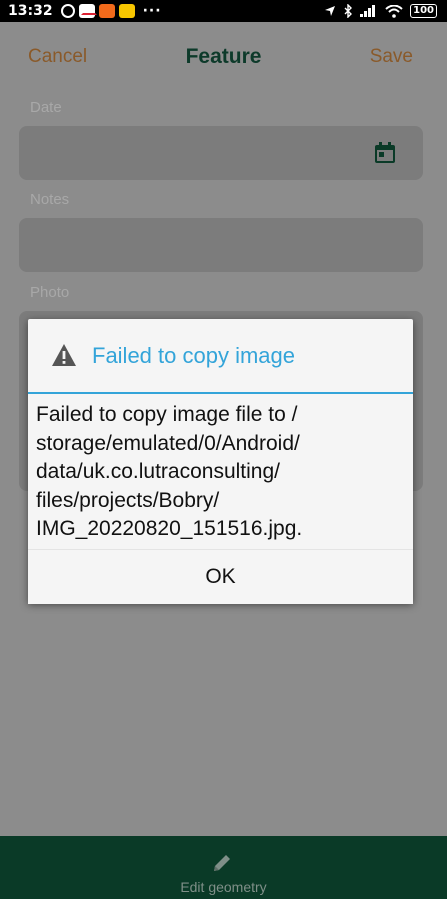 This screenshot has width=447, height=899. Describe the element at coordinates (168, 443) in the screenshot. I see `dialog-message-line: storage/emulated/0/Android/` at that location.